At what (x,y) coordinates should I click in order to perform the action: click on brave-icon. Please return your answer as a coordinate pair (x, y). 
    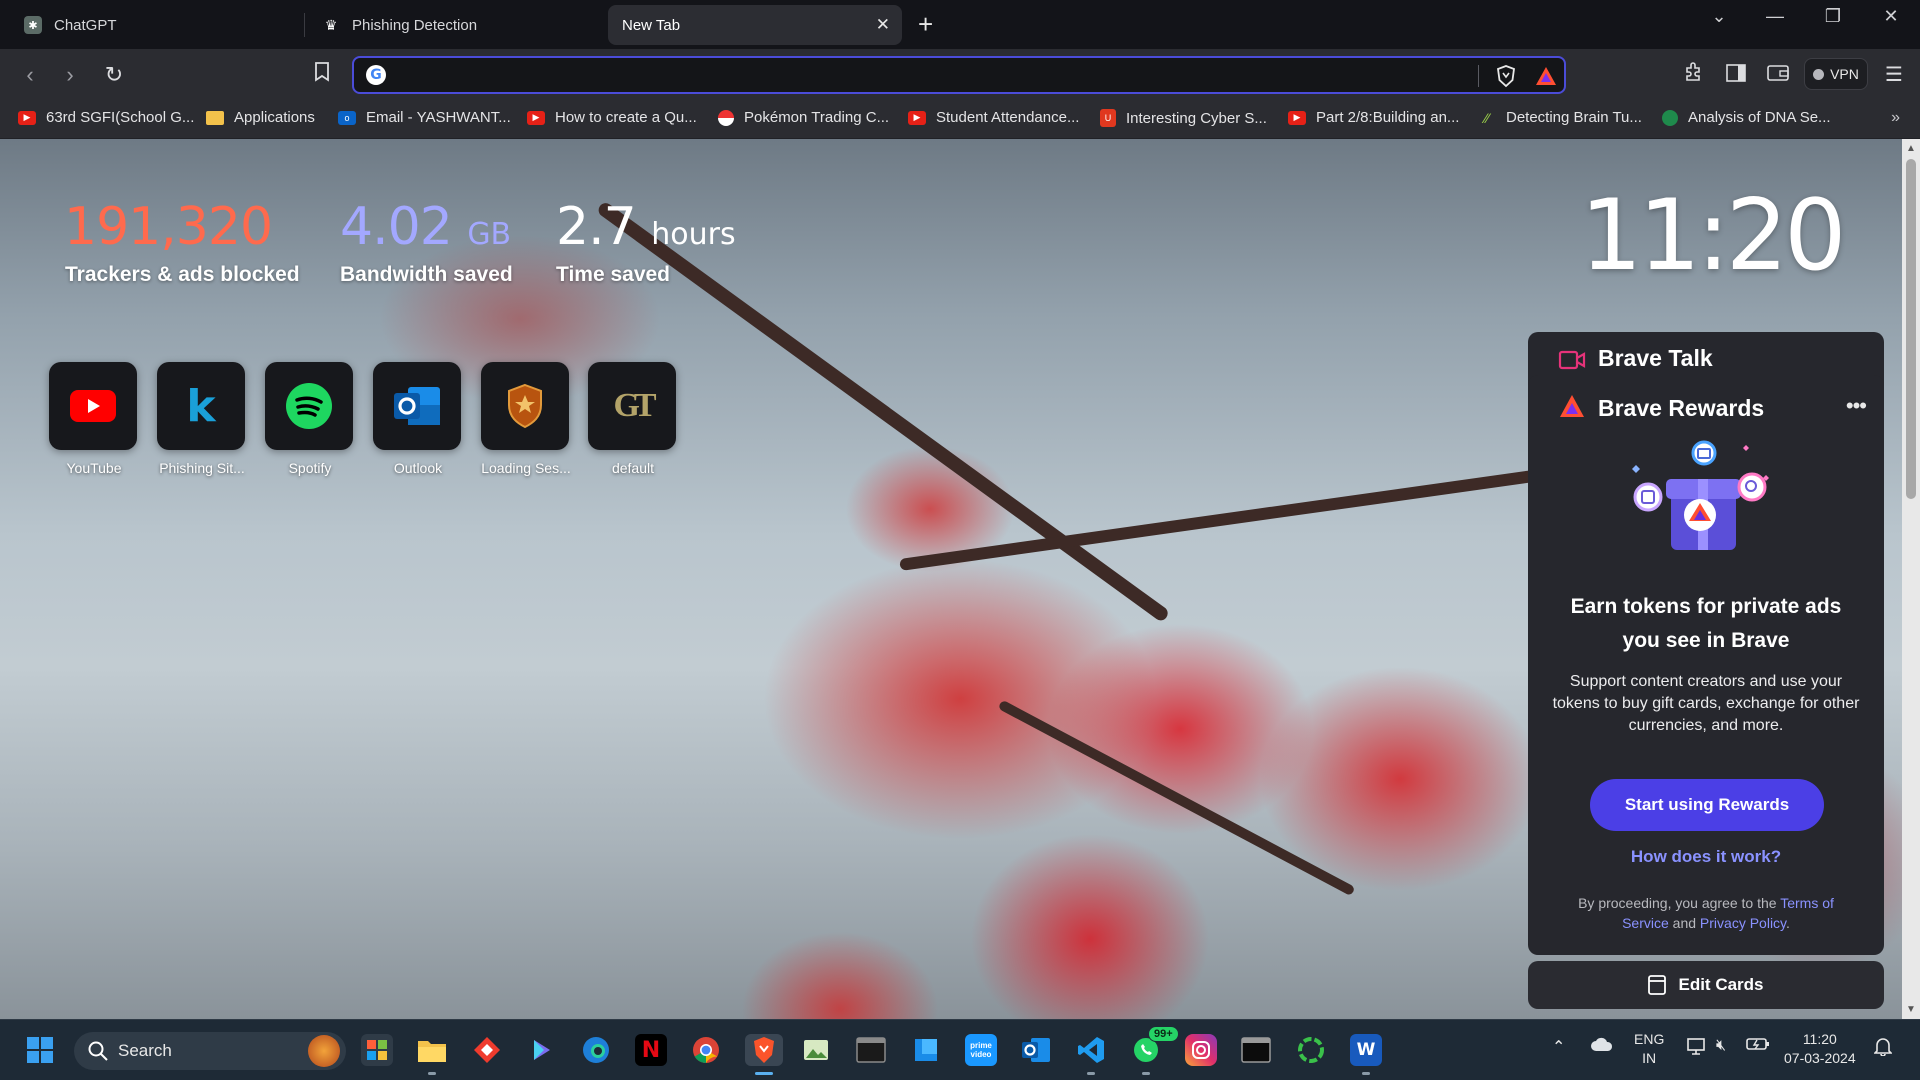
    Looking at the image, I should click on (764, 1050).